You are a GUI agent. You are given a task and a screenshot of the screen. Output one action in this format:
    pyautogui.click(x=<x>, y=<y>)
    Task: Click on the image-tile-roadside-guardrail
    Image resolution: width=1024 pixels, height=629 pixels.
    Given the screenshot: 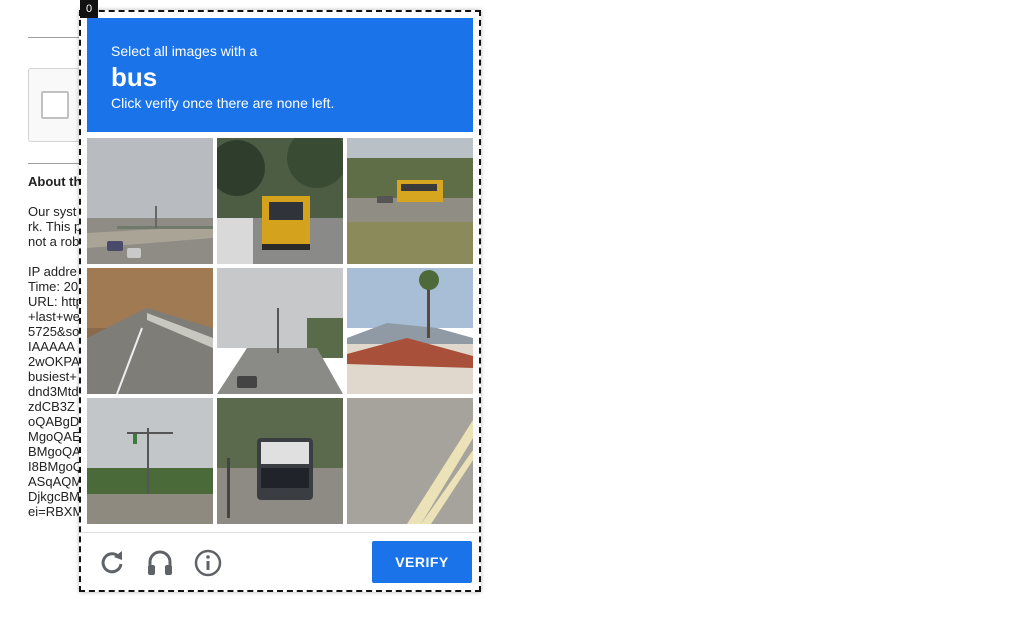 What is the action you would take?
    pyautogui.click(x=150, y=331)
    